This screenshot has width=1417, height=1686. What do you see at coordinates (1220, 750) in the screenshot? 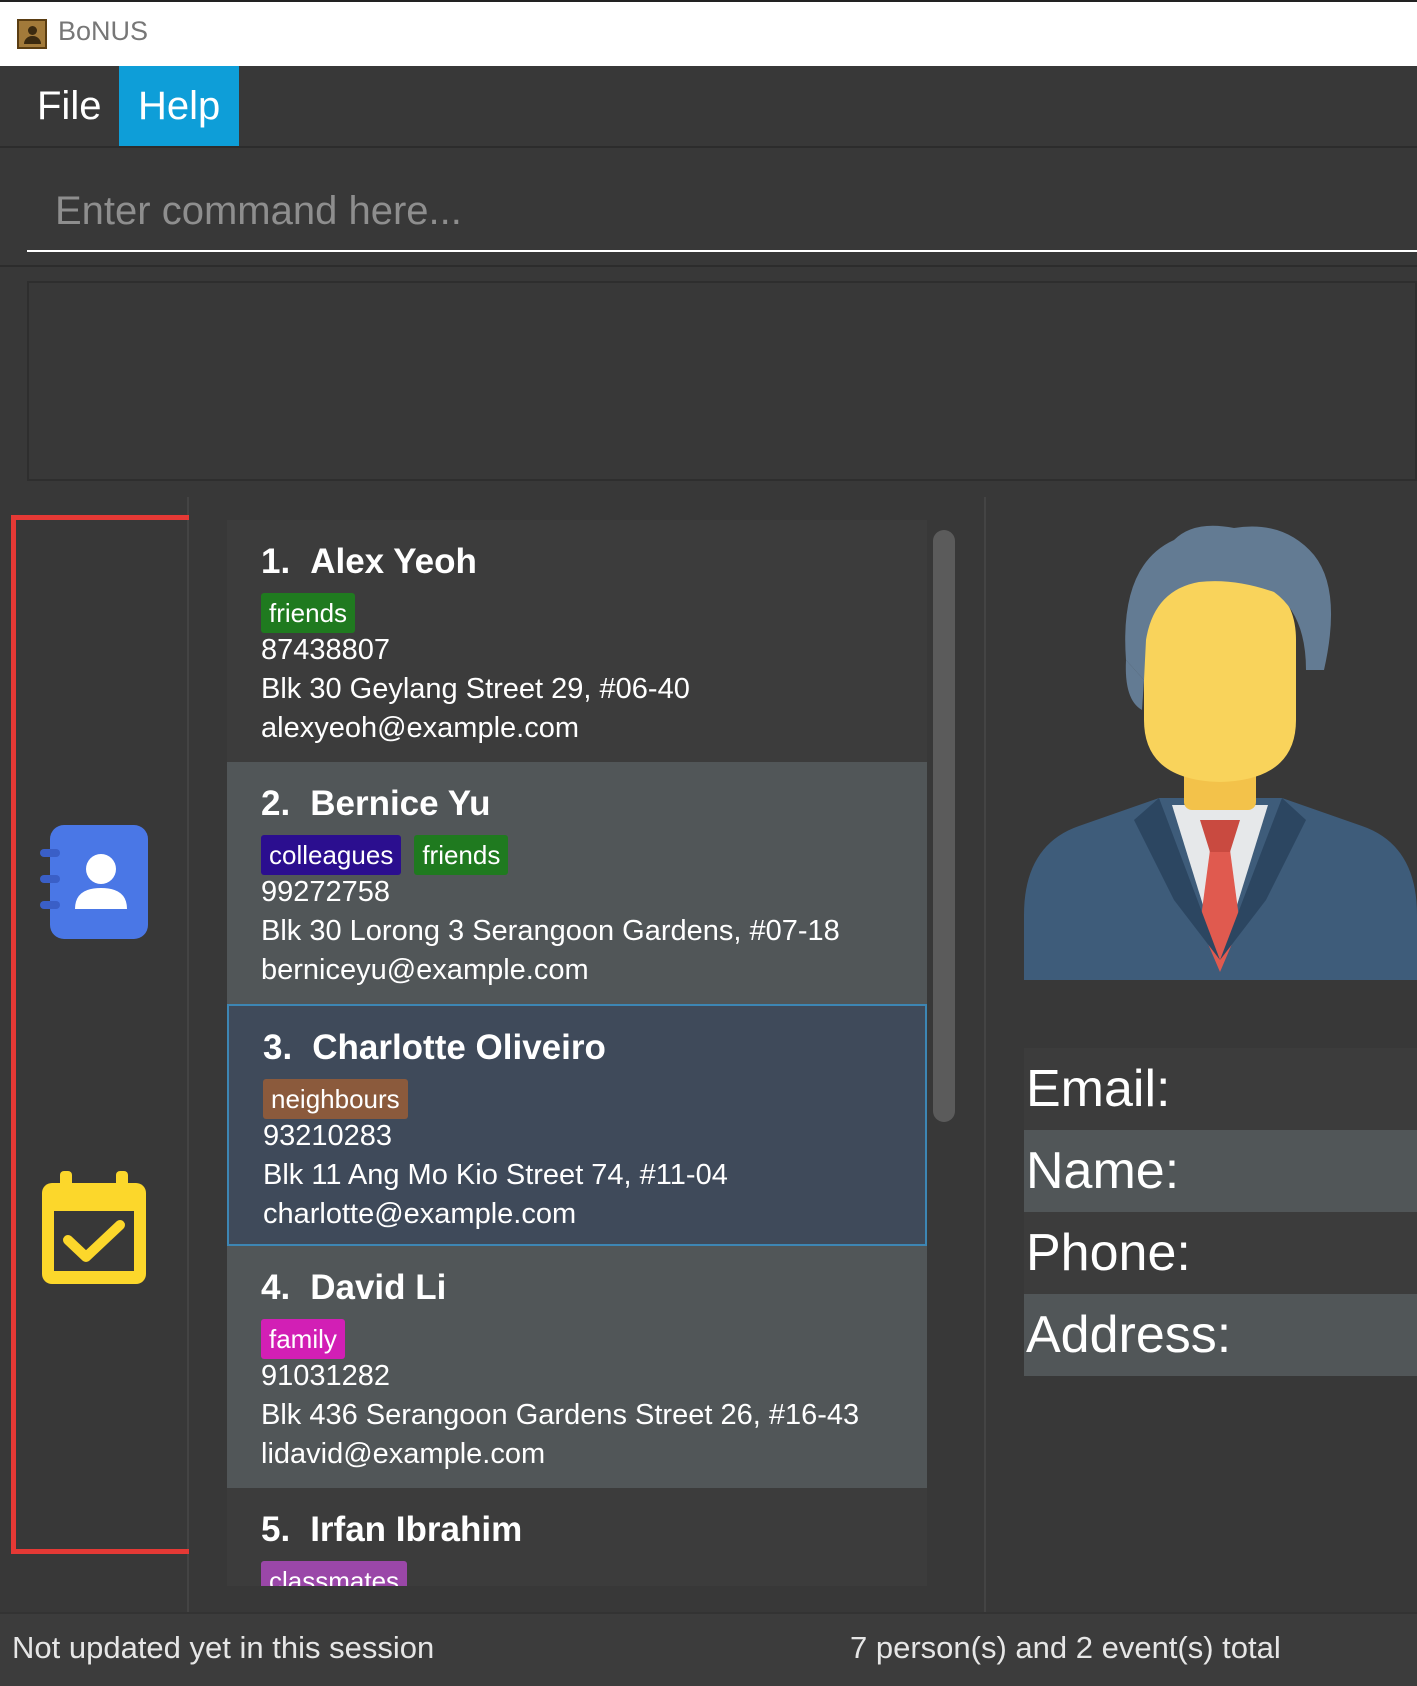
I see `person-avatar-icon` at bounding box center [1220, 750].